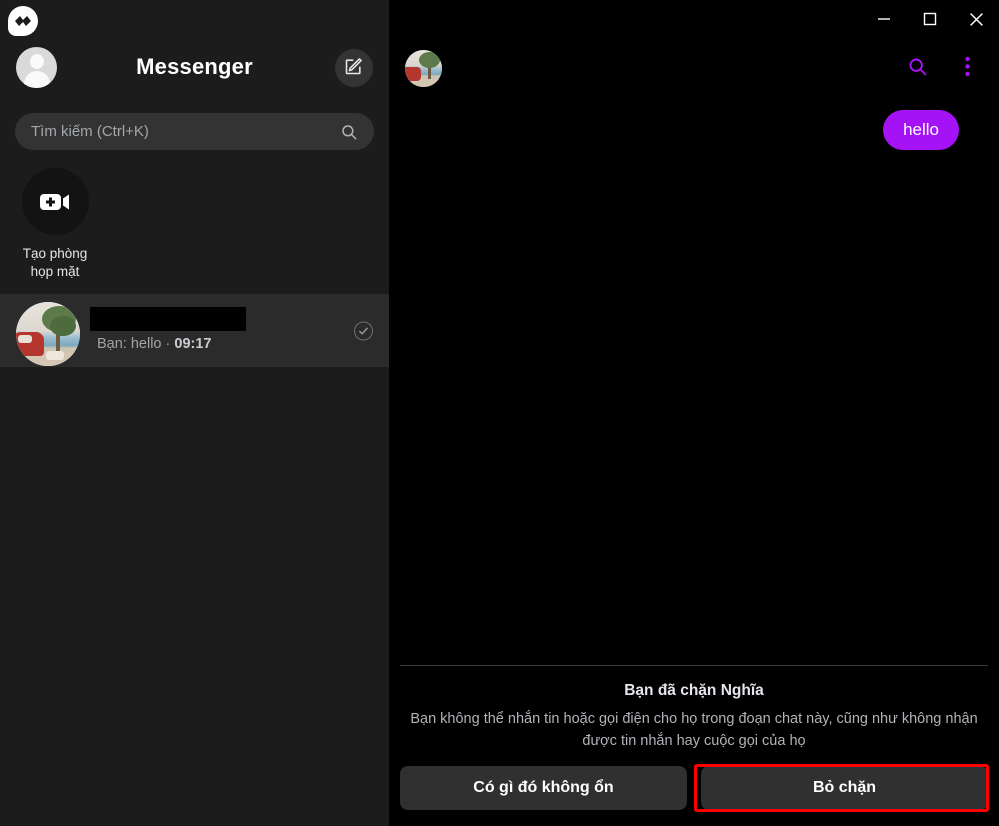 The width and height of the screenshot is (999, 826). What do you see at coordinates (694, 665) in the screenshot?
I see `divider` at bounding box center [694, 665].